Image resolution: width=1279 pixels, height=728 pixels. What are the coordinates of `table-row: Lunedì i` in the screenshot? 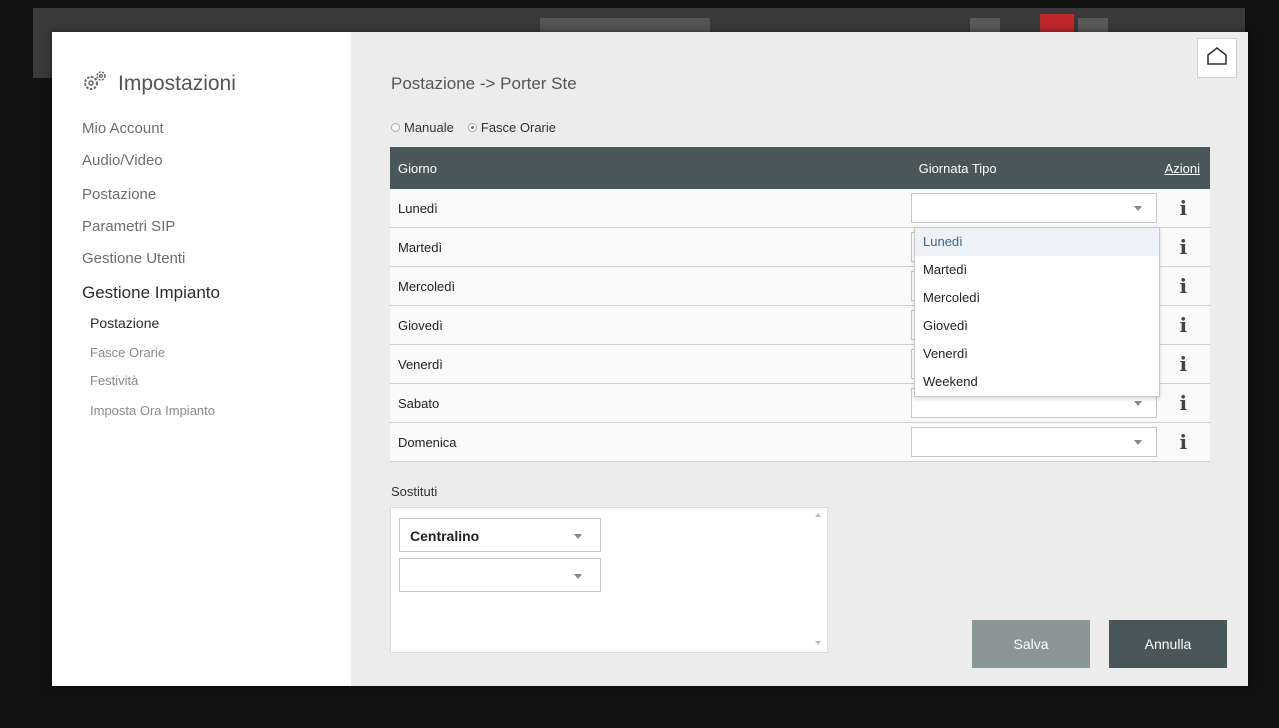 It's located at (800, 208).